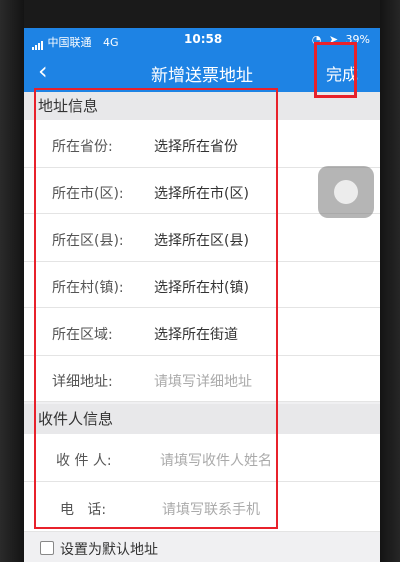 The image size is (400, 562). Describe the element at coordinates (38, 43) in the screenshot. I see `signal-icon` at that location.